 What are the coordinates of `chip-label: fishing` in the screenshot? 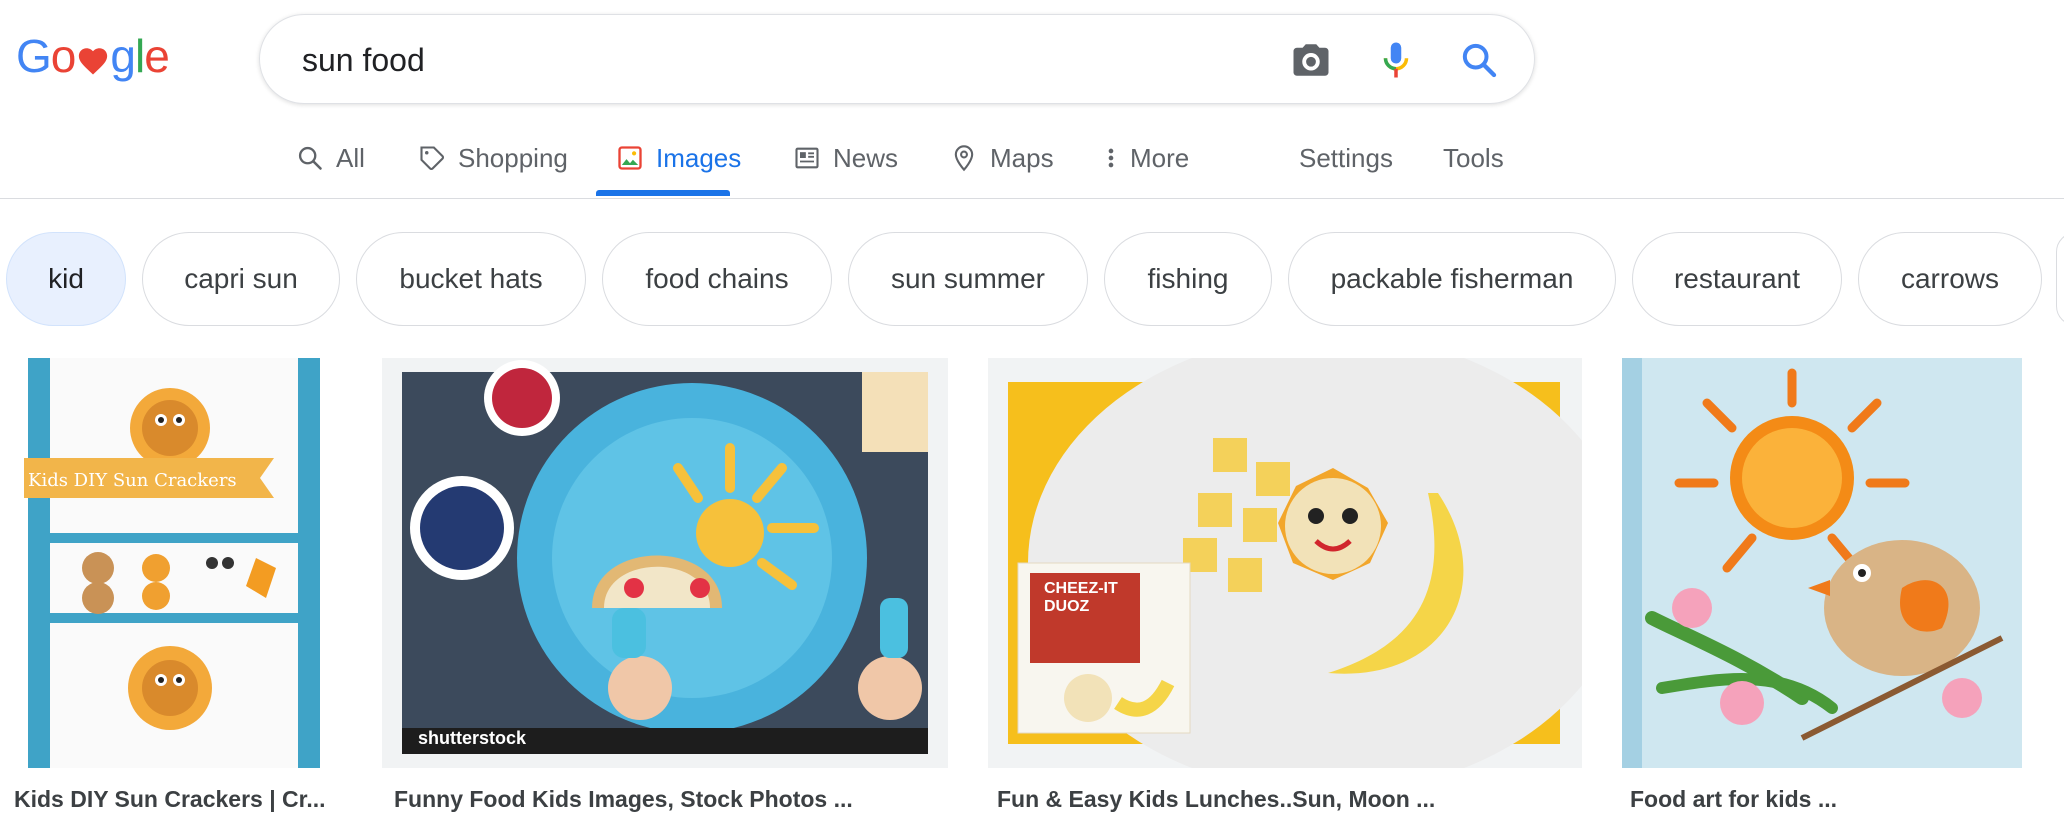 It's located at (1188, 278).